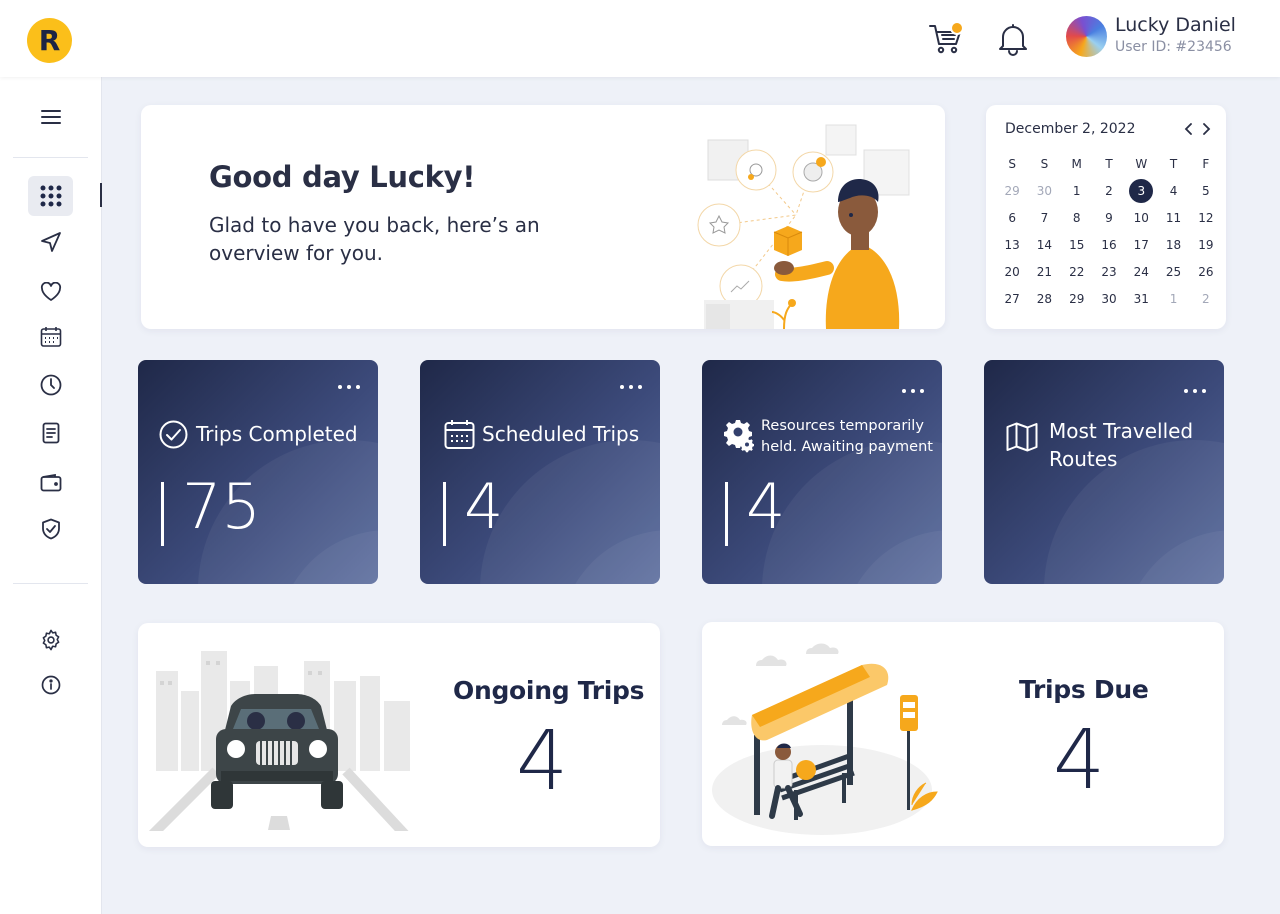 The image size is (1280, 914). I want to click on stat-value: 75, so click(221, 506).